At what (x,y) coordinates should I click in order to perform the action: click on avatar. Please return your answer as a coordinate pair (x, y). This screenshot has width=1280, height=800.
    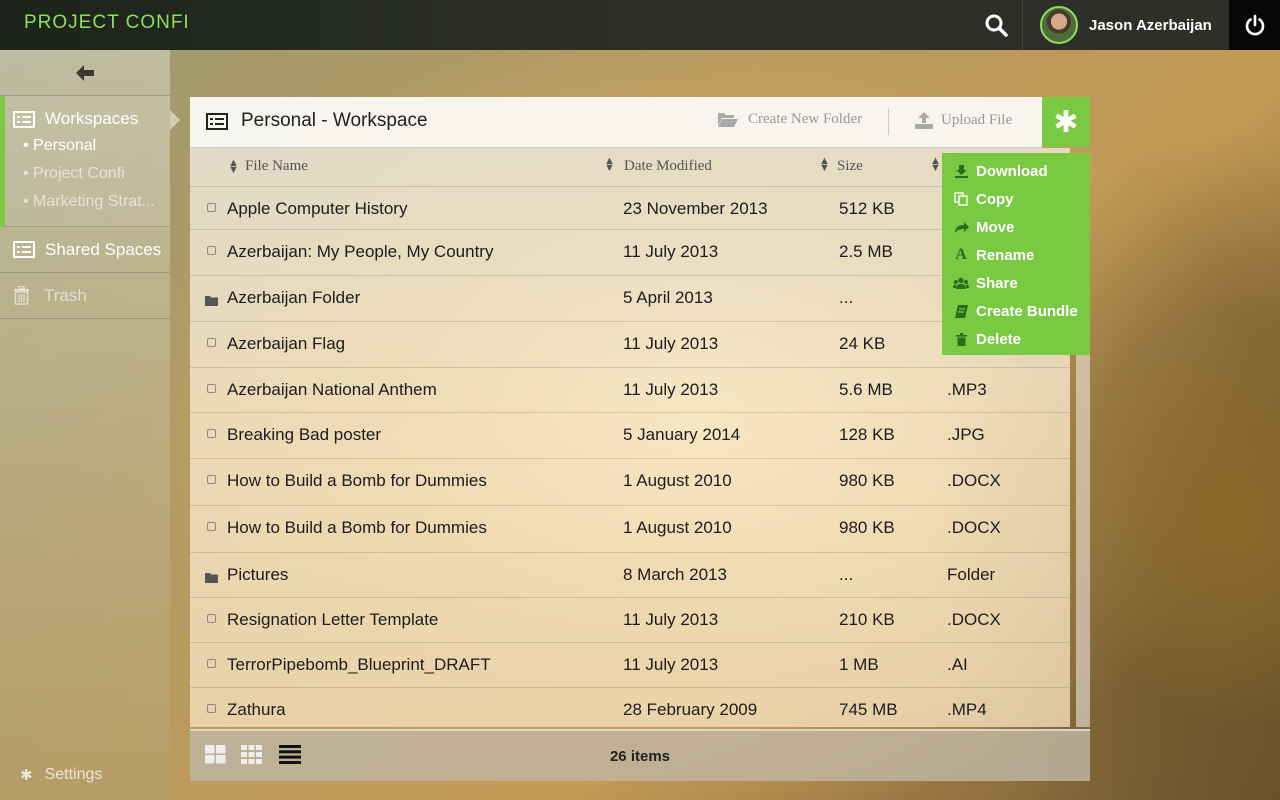
    Looking at the image, I should click on (1059, 25).